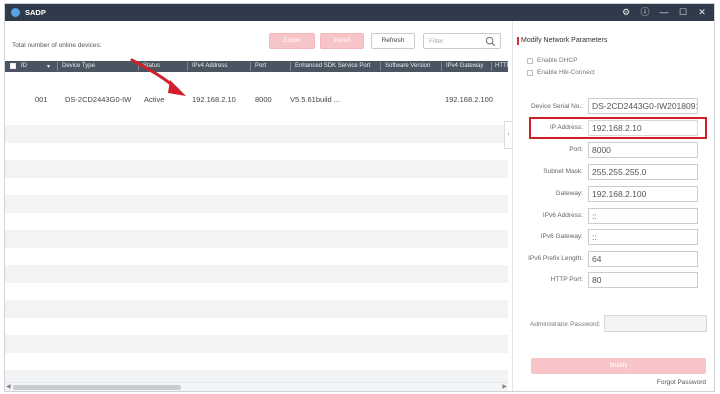 The image size is (720, 394). I want to click on minimize-icon: —, so click(664, 12).